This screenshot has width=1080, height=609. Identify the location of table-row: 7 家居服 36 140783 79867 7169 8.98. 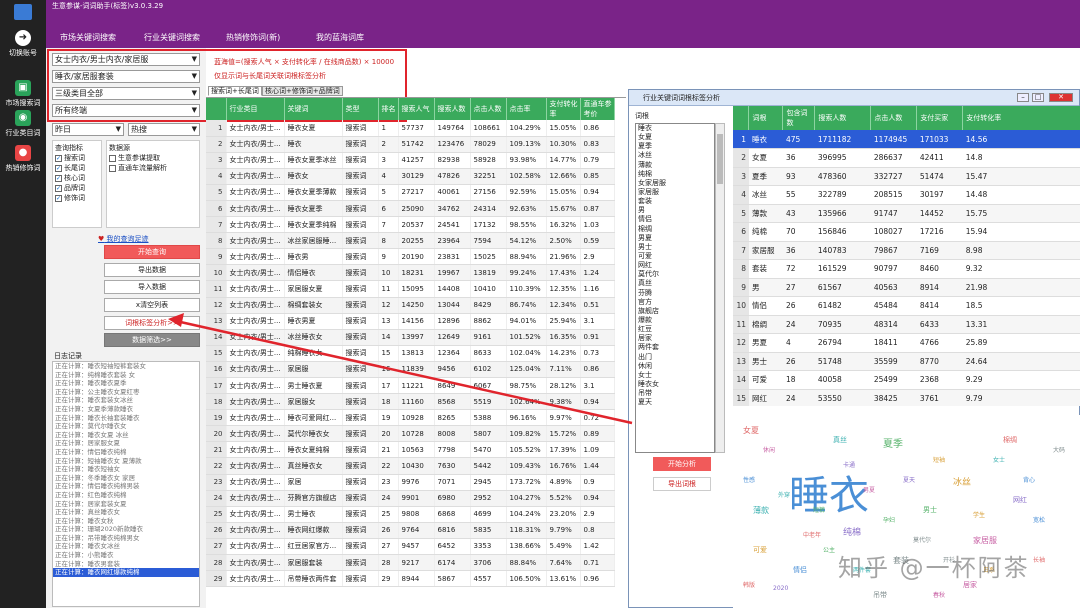
(906, 250).